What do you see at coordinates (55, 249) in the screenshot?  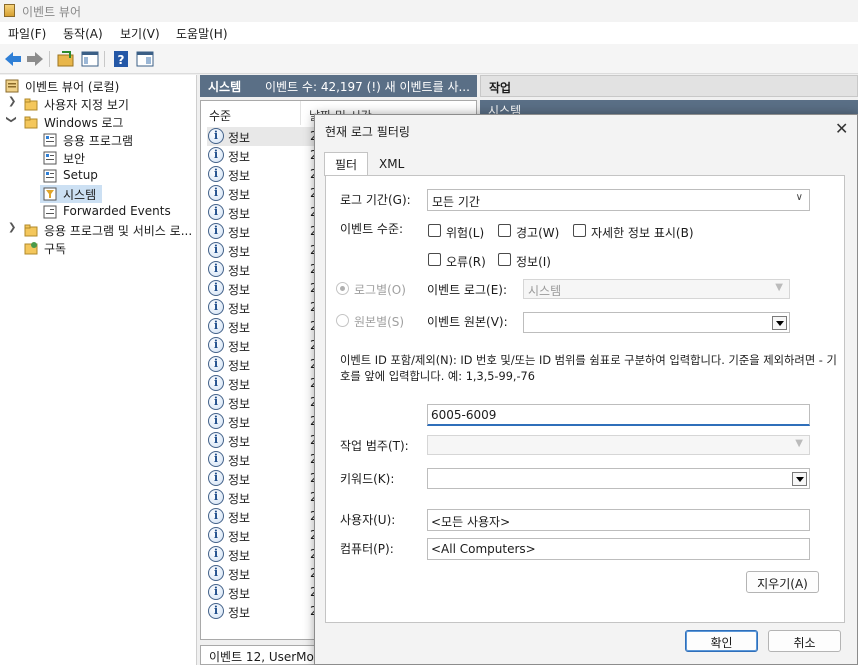 I see `tree-label: 구독` at bounding box center [55, 249].